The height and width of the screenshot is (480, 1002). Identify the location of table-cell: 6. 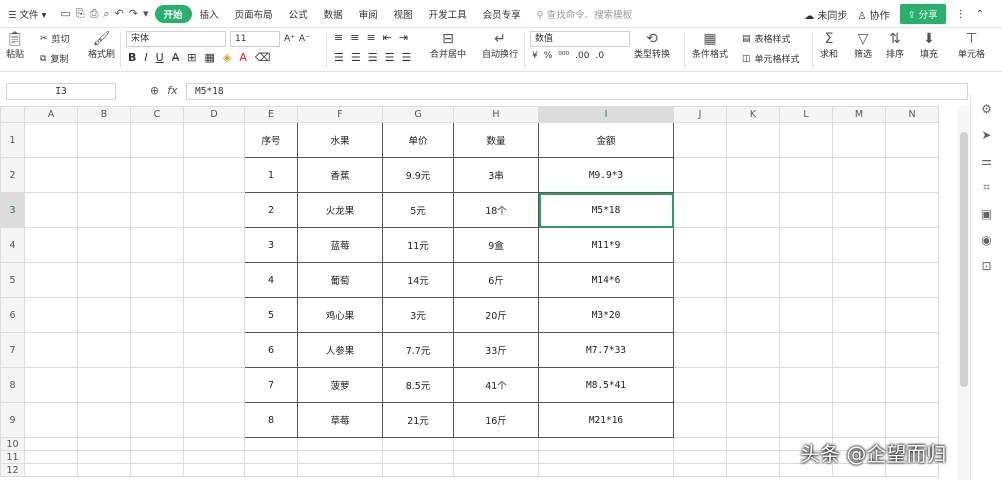
(271, 350).